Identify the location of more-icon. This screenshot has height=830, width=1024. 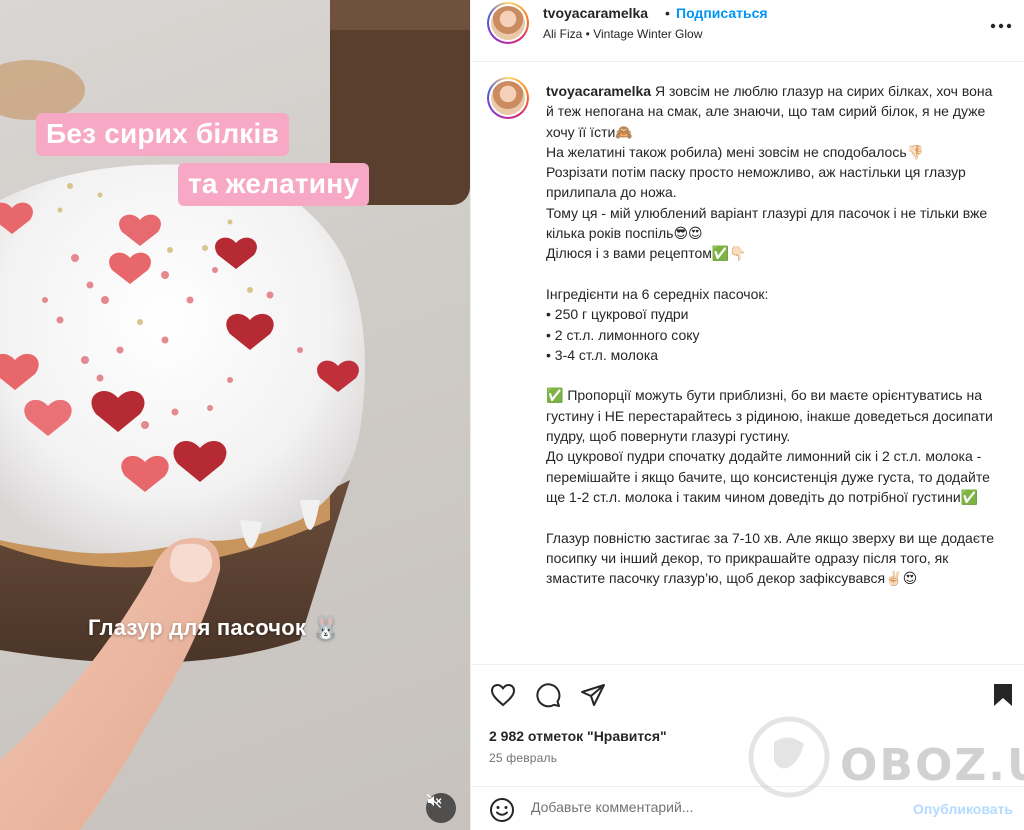
(1001, 26).